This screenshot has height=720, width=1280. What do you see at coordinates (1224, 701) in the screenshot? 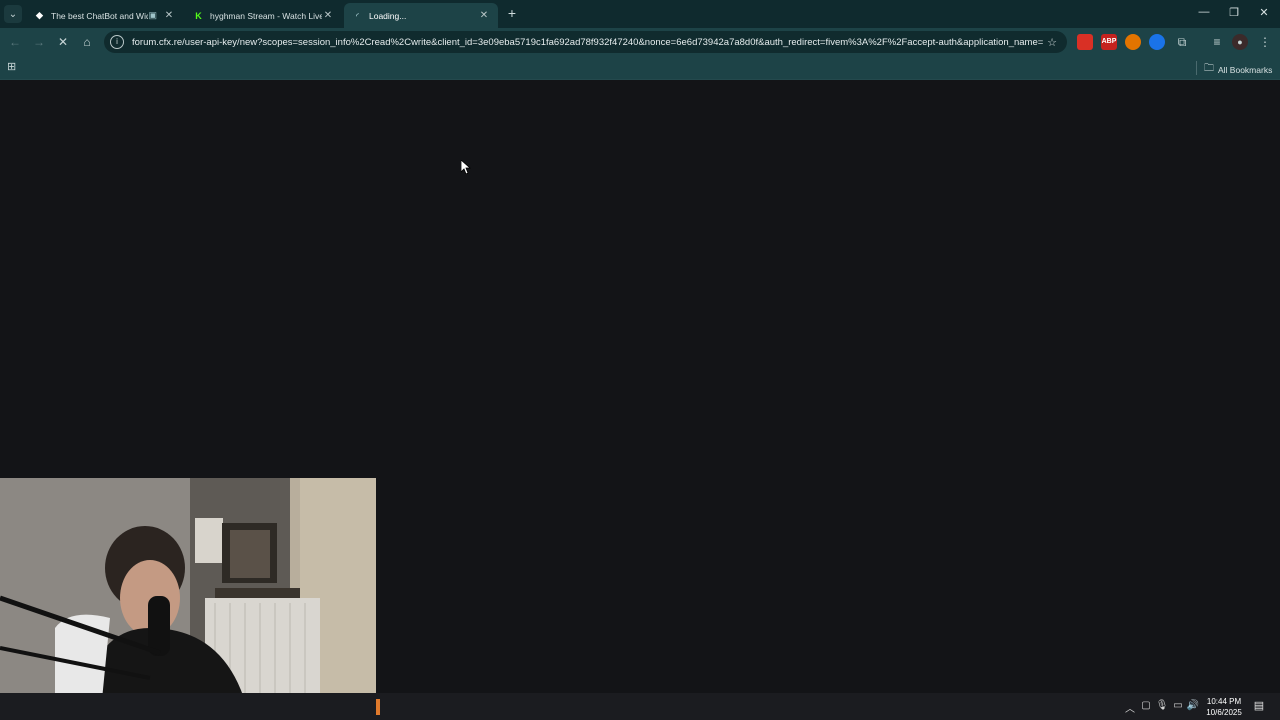
I see `clock-time: 10:44 PM` at bounding box center [1224, 701].